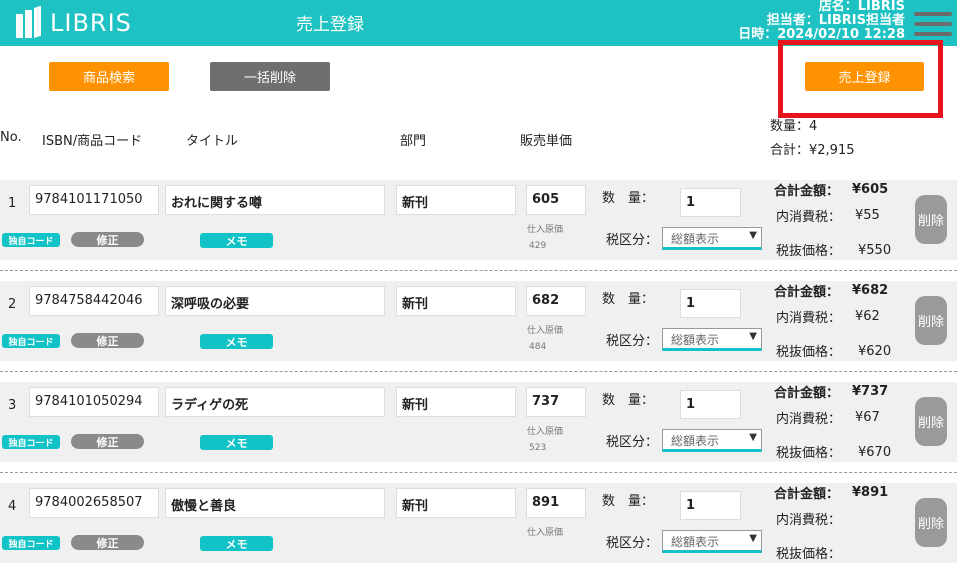 The width and height of the screenshot is (957, 563). I want to click on cost-value: 484, so click(538, 347).